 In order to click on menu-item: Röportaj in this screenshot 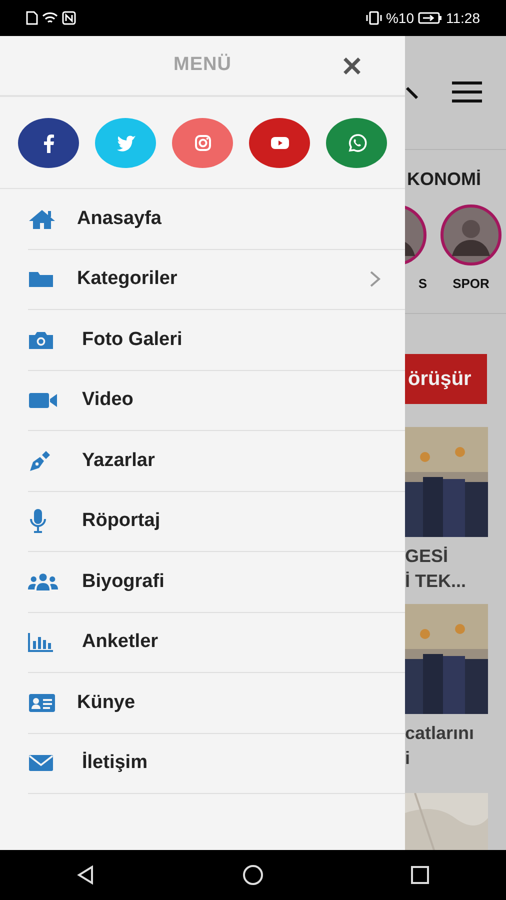, I will do `click(121, 521)`.